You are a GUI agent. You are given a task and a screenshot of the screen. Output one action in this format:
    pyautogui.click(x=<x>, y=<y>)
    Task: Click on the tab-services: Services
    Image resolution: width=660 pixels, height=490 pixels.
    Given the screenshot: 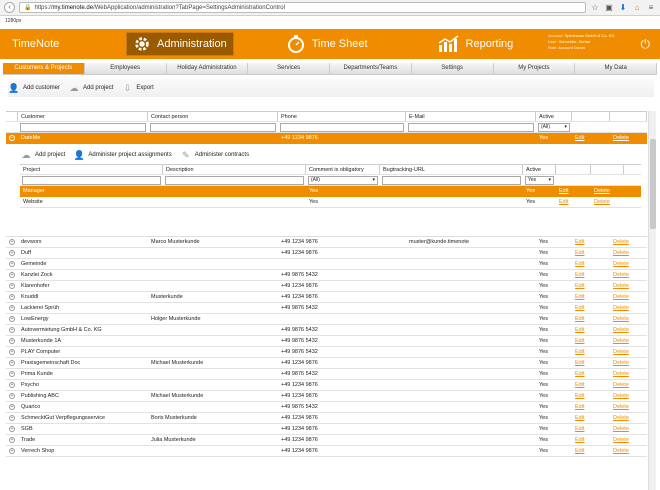 What is the action you would take?
    pyautogui.click(x=289, y=68)
    